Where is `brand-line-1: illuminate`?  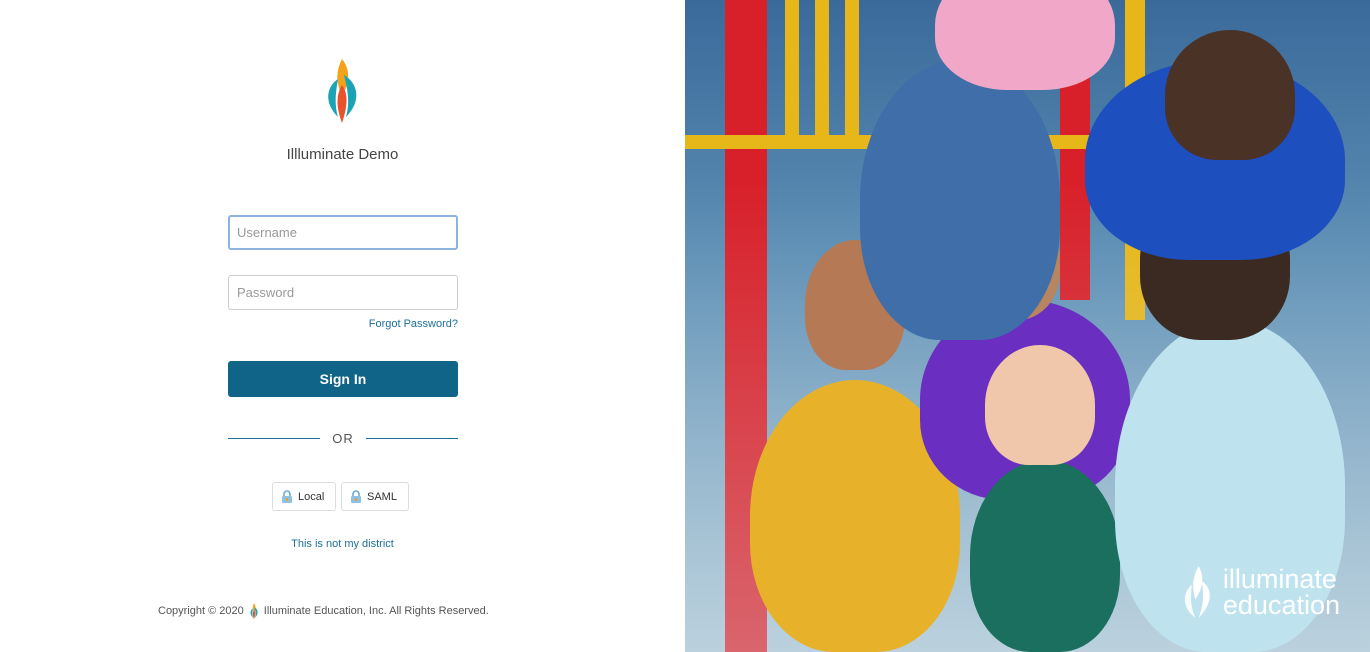
brand-line-1: illuminate is located at coordinates (1279, 579).